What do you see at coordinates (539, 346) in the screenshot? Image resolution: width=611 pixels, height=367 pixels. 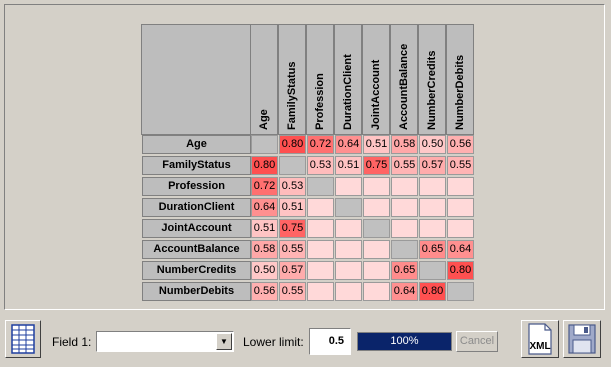 I see `svg-text: XML` at bounding box center [539, 346].